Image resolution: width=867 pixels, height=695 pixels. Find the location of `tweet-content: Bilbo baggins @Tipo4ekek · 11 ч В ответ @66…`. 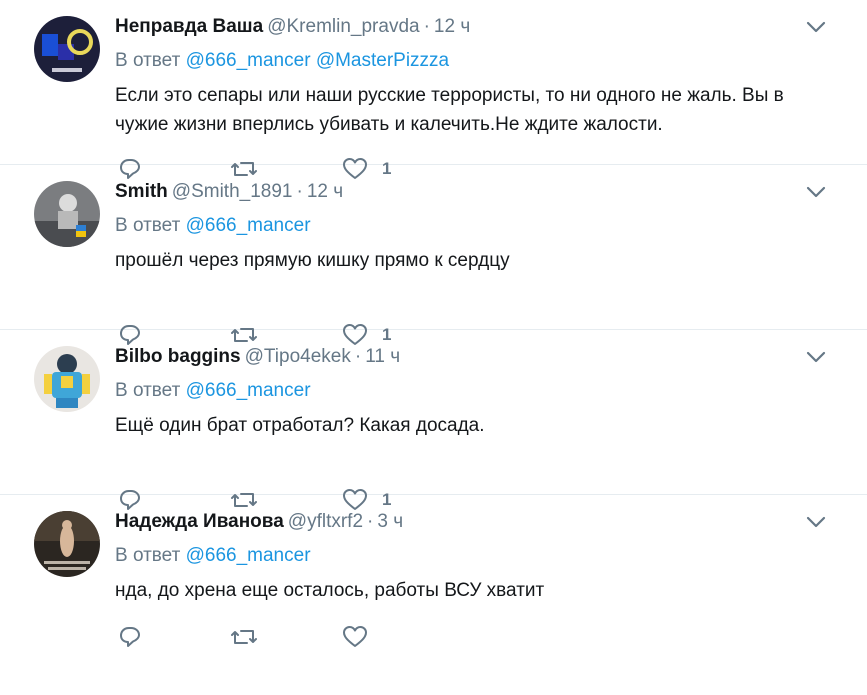

tweet-content: Bilbo baggins @Tipo4ekek · 11 ч В ответ @66… is located at coordinates (471, 392).